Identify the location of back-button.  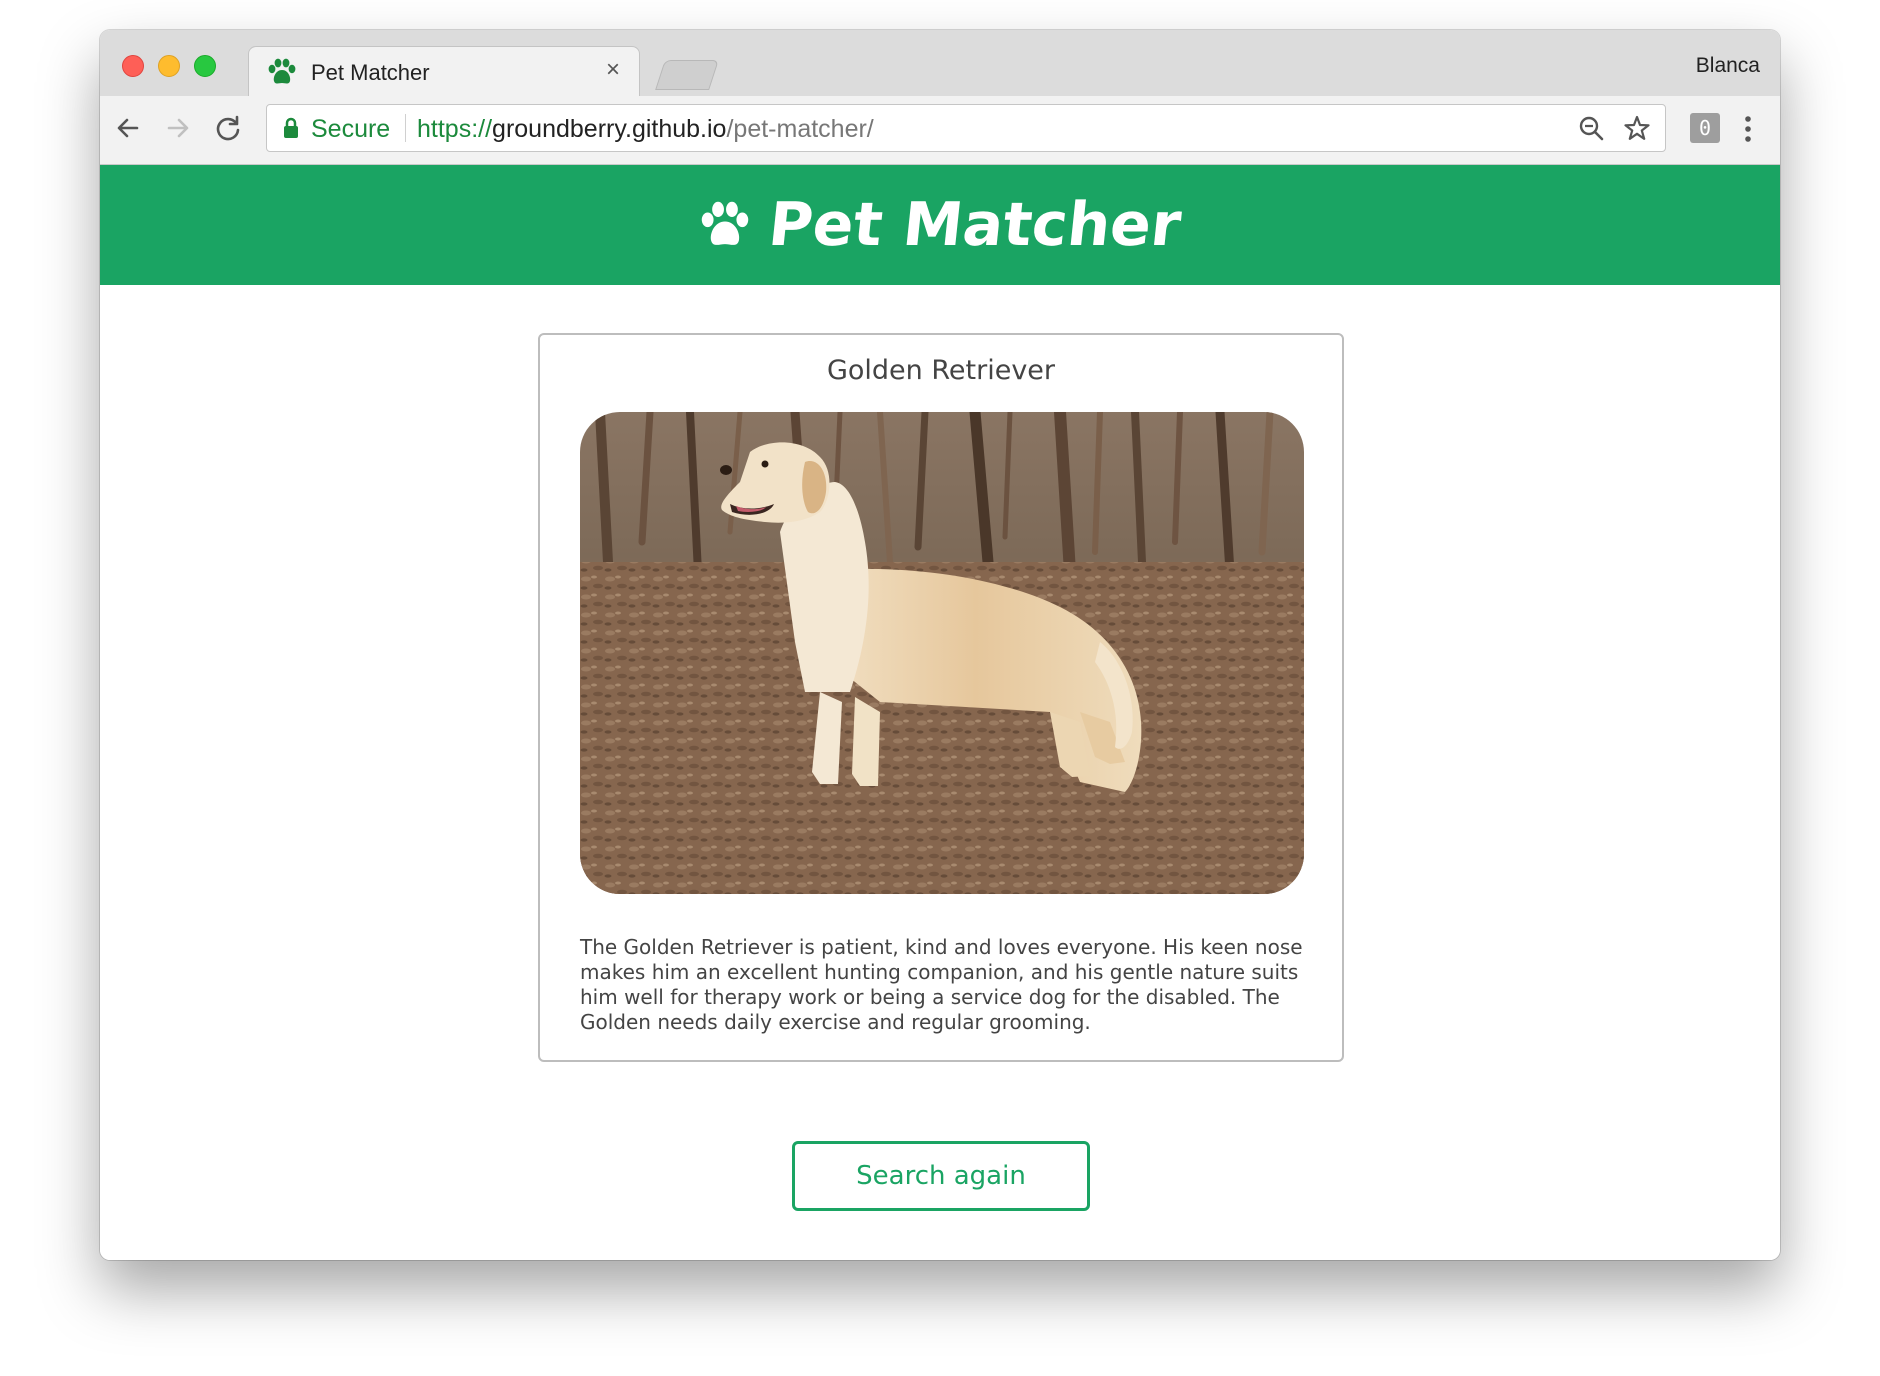
(128, 128).